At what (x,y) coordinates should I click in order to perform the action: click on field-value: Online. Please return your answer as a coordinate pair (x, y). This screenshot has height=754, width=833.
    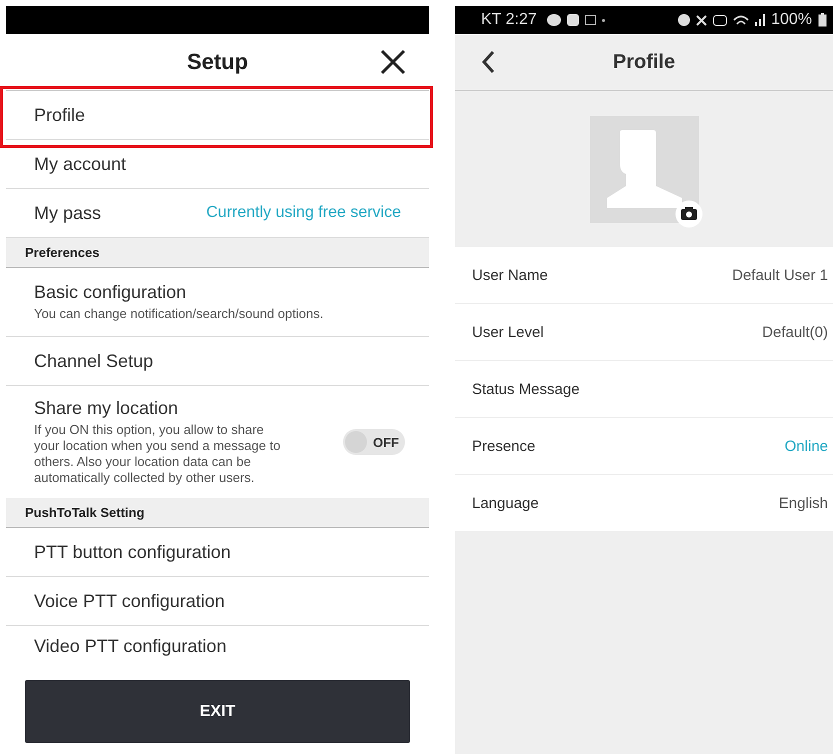
    Looking at the image, I should click on (806, 446).